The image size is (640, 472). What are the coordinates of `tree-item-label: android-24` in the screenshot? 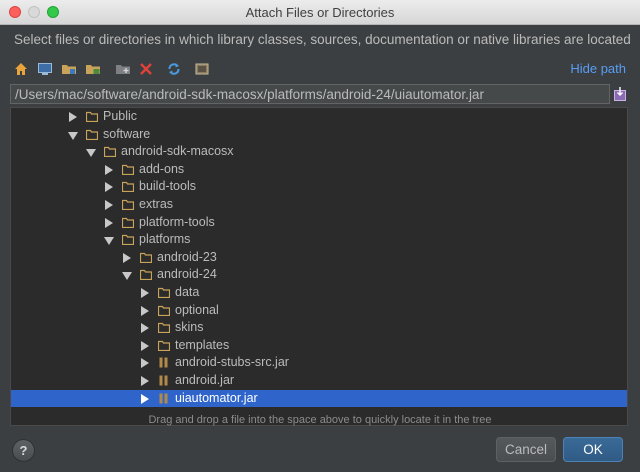 It's located at (187, 274).